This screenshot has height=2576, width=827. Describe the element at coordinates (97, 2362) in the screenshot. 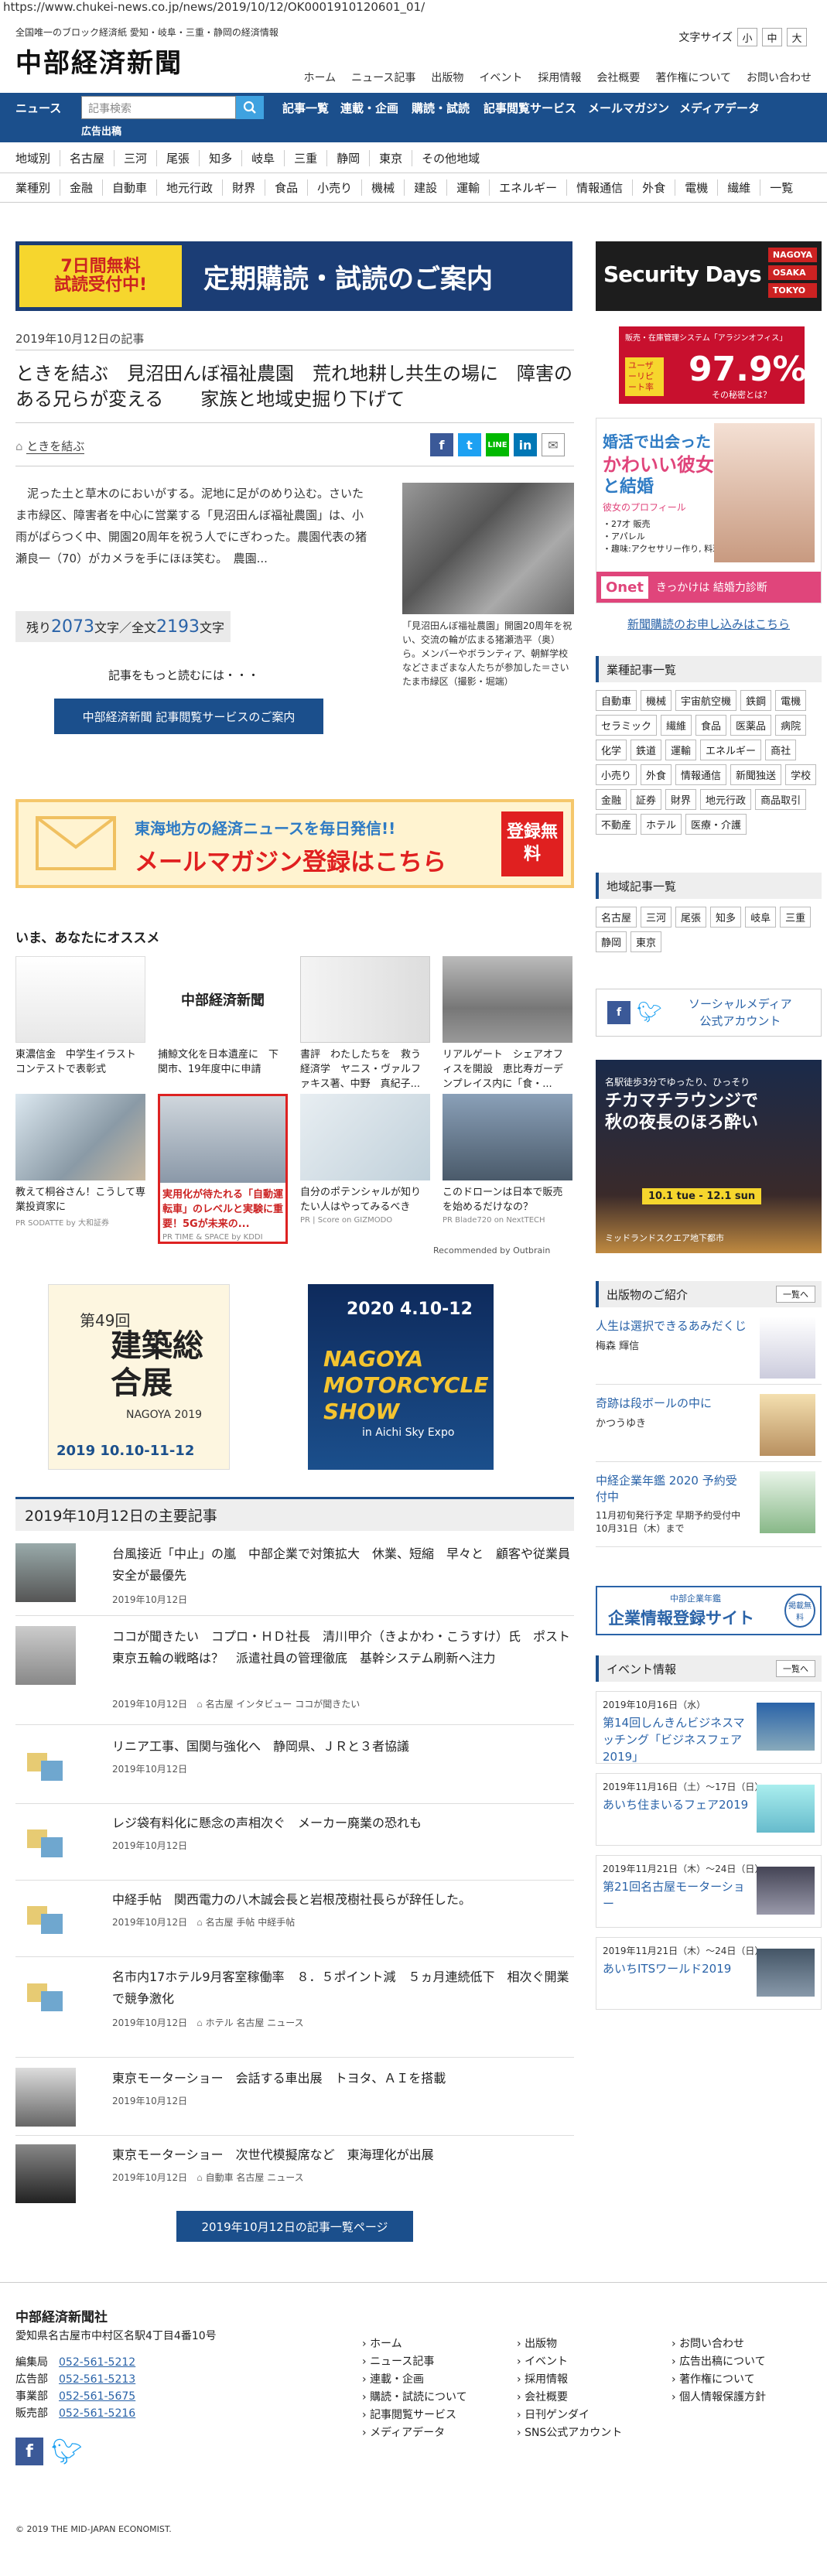

I see `phone-link: 052-561-5212` at that location.